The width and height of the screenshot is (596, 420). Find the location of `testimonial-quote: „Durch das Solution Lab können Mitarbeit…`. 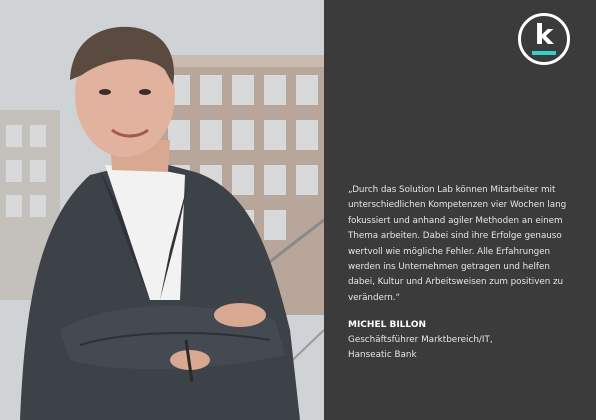

testimonial-quote: „Durch das Solution Lab können Mitarbeit… is located at coordinates (464, 244).